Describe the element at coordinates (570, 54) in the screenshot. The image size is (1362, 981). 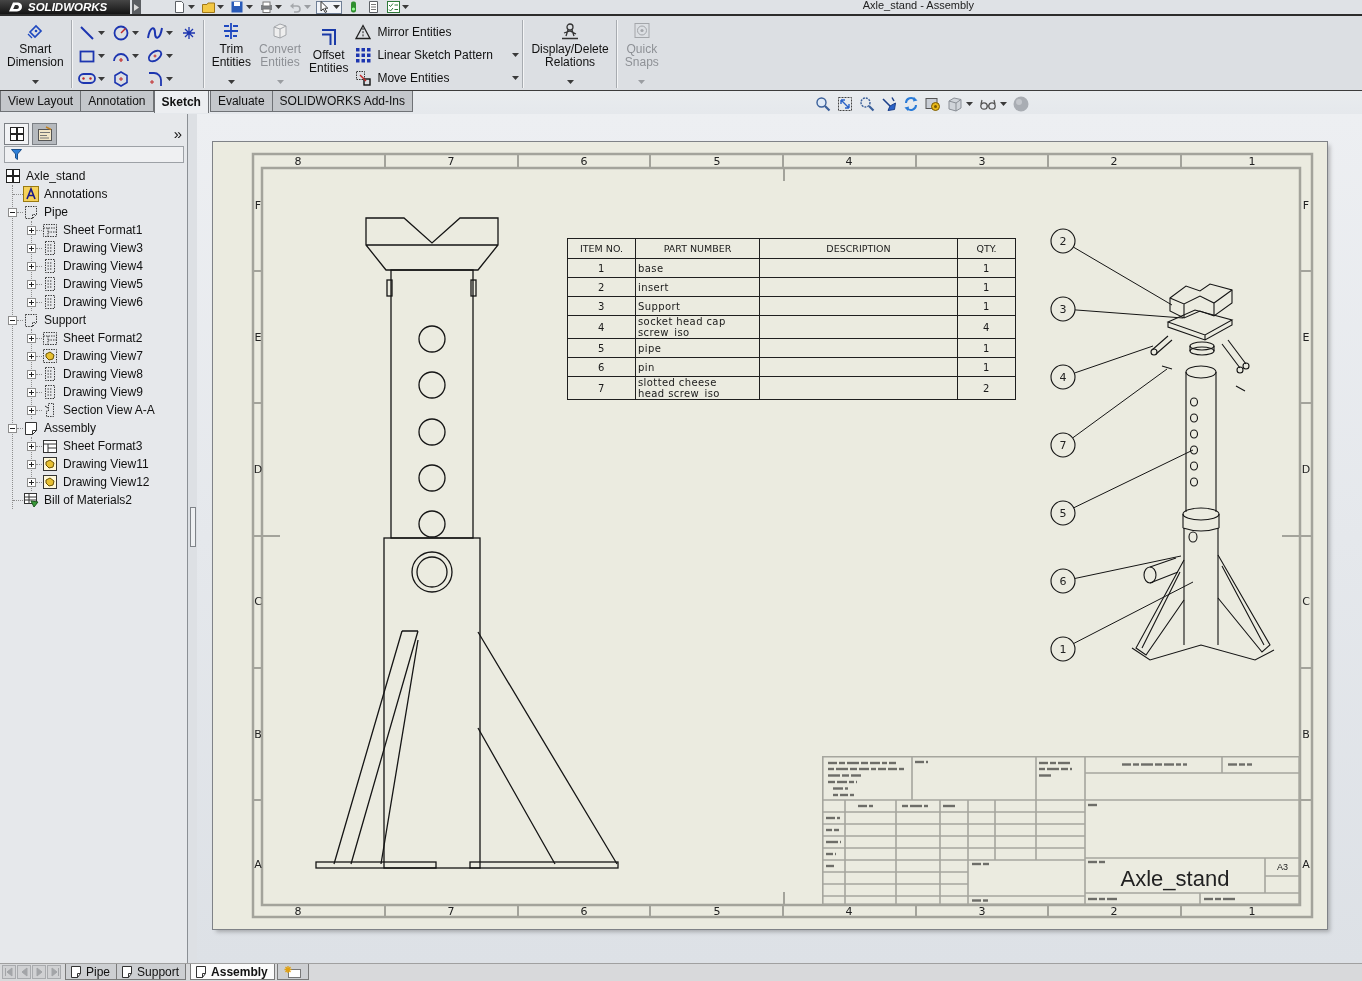
I see `ribbon-button: Display/Delete Relations` at that location.